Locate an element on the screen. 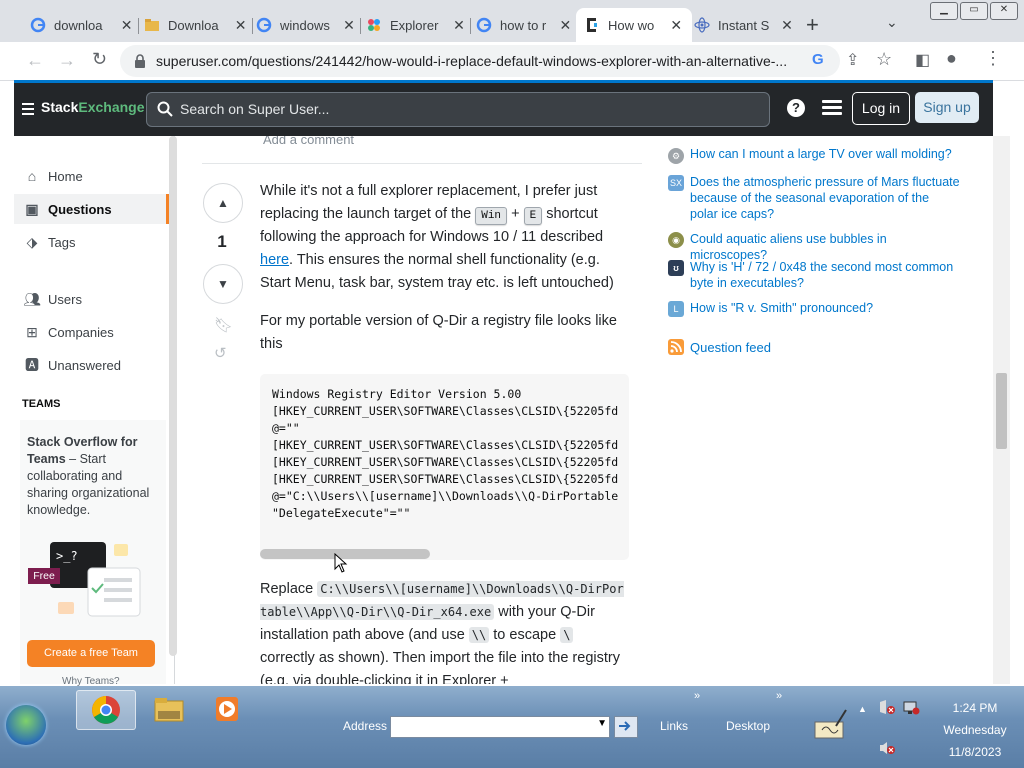 Image resolution: width=1024 pixels, height=768 pixels. tab-1: downloa ✕ is located at coordinates (82, 25).